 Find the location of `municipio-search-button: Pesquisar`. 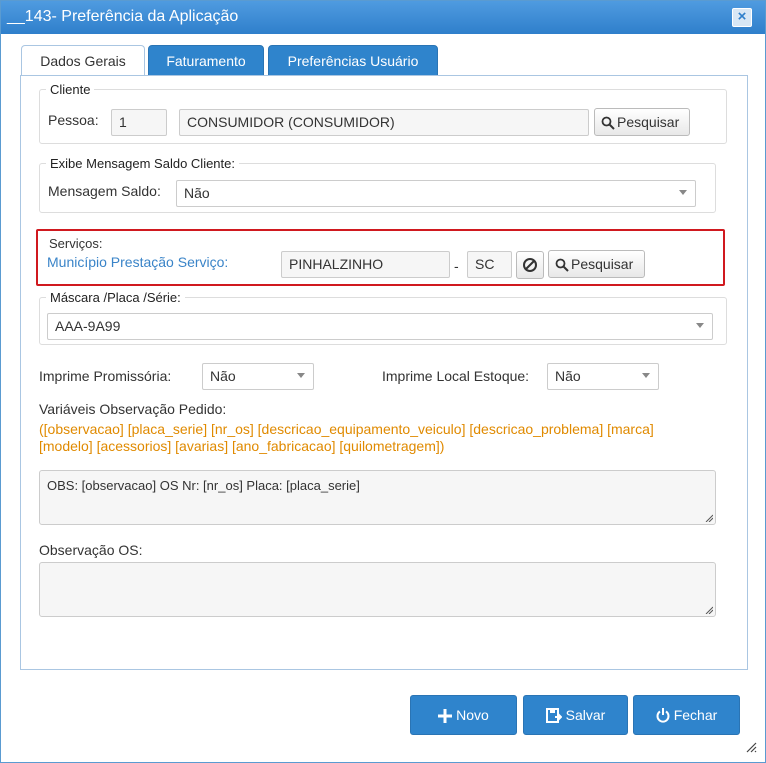

municipio-search-button: Pesquisar is located at coordinates (596, 264).